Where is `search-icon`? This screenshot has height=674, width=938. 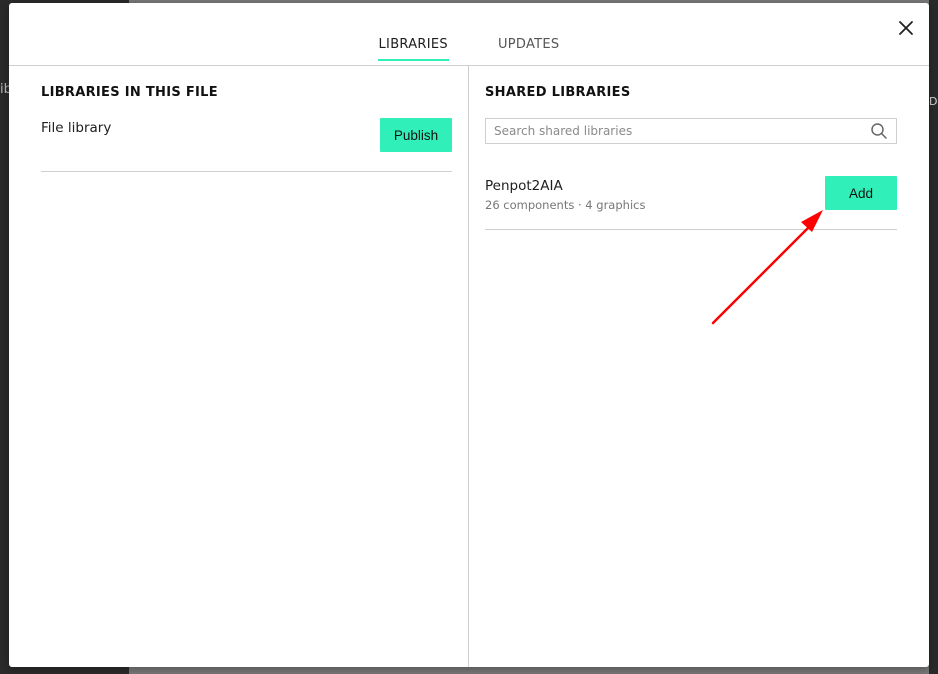 search-icon is located at coordinates (879, 131).